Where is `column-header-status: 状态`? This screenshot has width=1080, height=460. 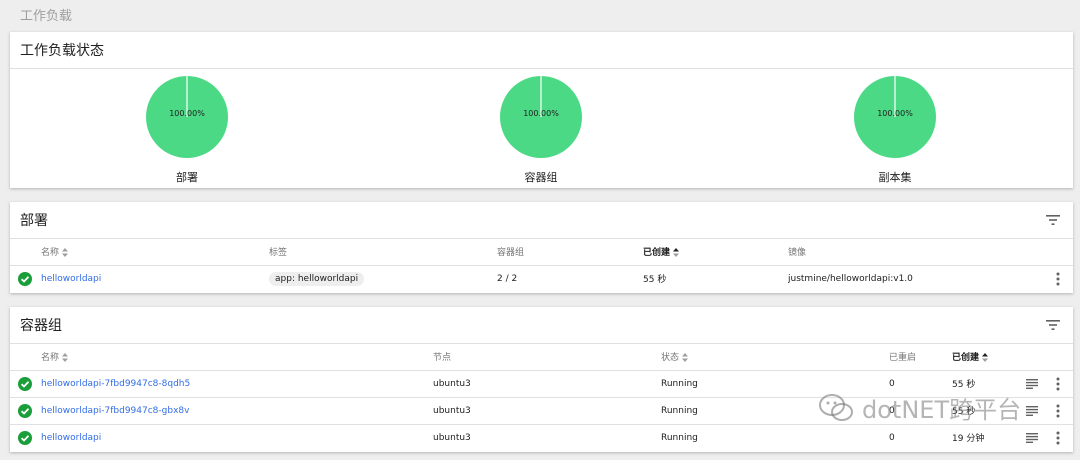 column-header-status: 状态 is located at coordinates (775, 357).